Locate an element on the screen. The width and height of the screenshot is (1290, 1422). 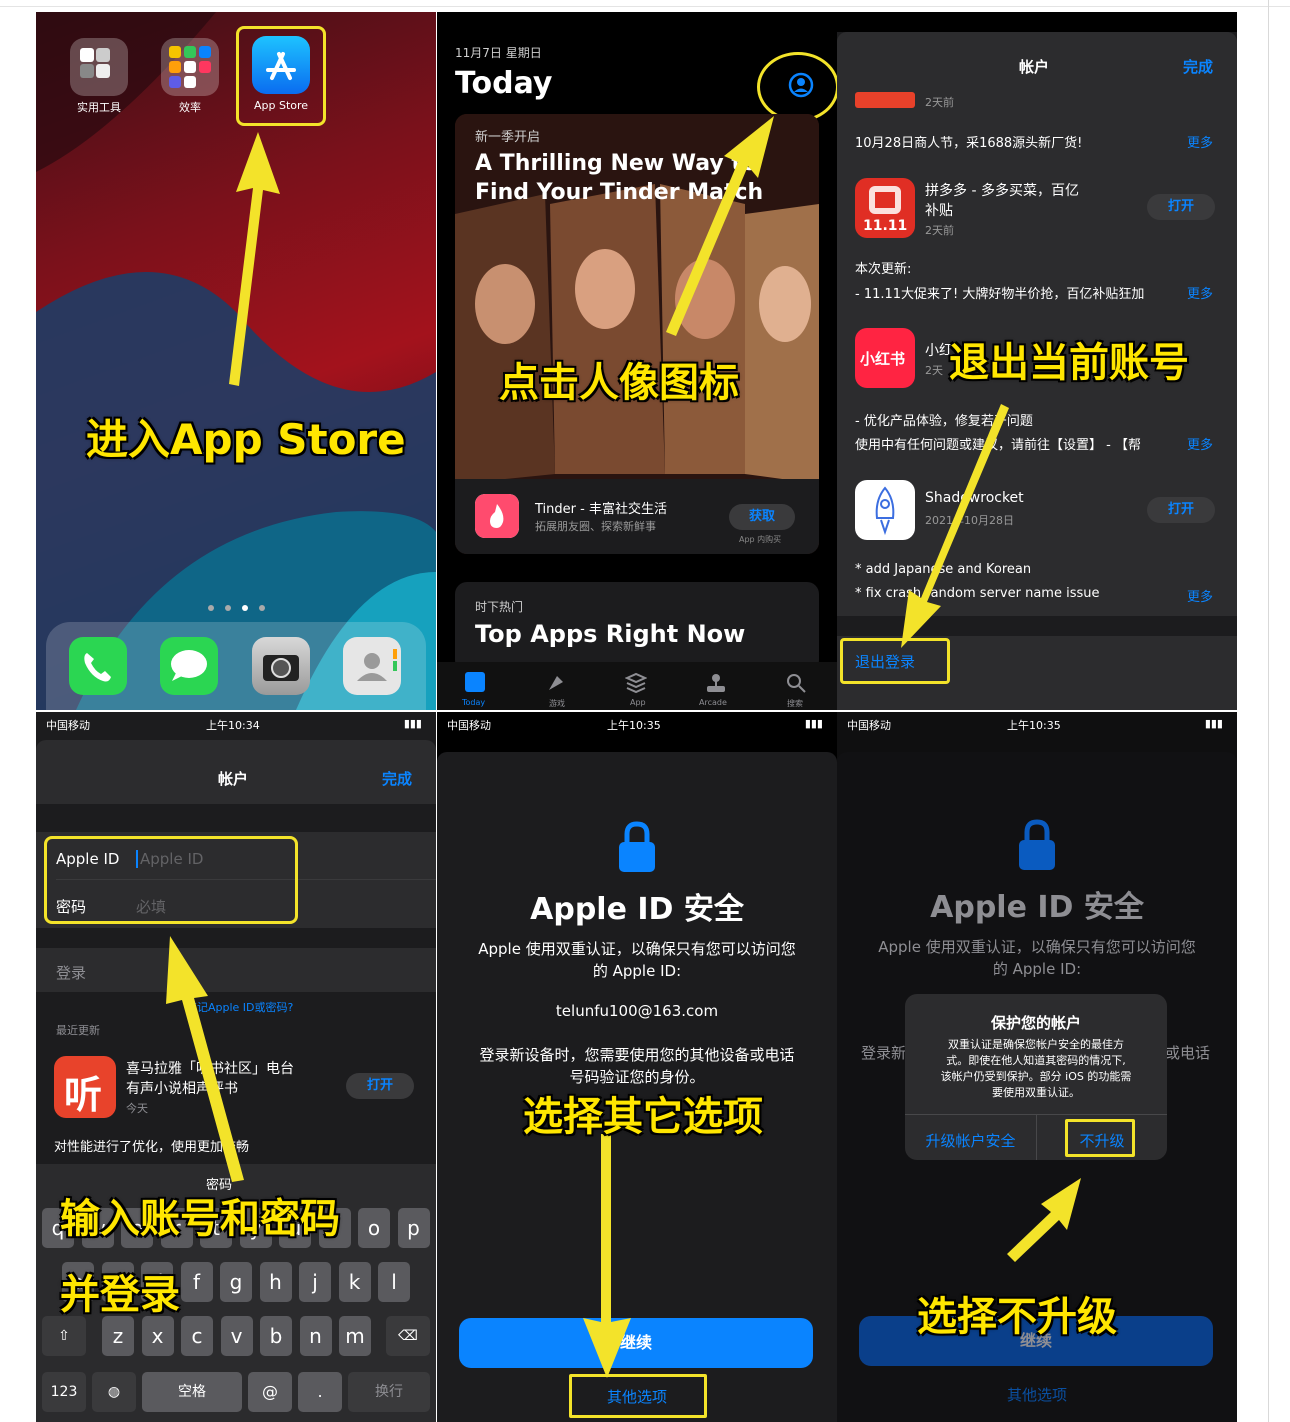
alert-line3: 该帐户仍受到保护。部分 iOS 的功能需 is located at coordinates (1036, 1076).